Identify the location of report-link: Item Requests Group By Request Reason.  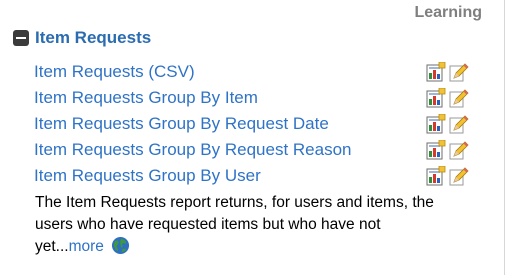
(193, 150).